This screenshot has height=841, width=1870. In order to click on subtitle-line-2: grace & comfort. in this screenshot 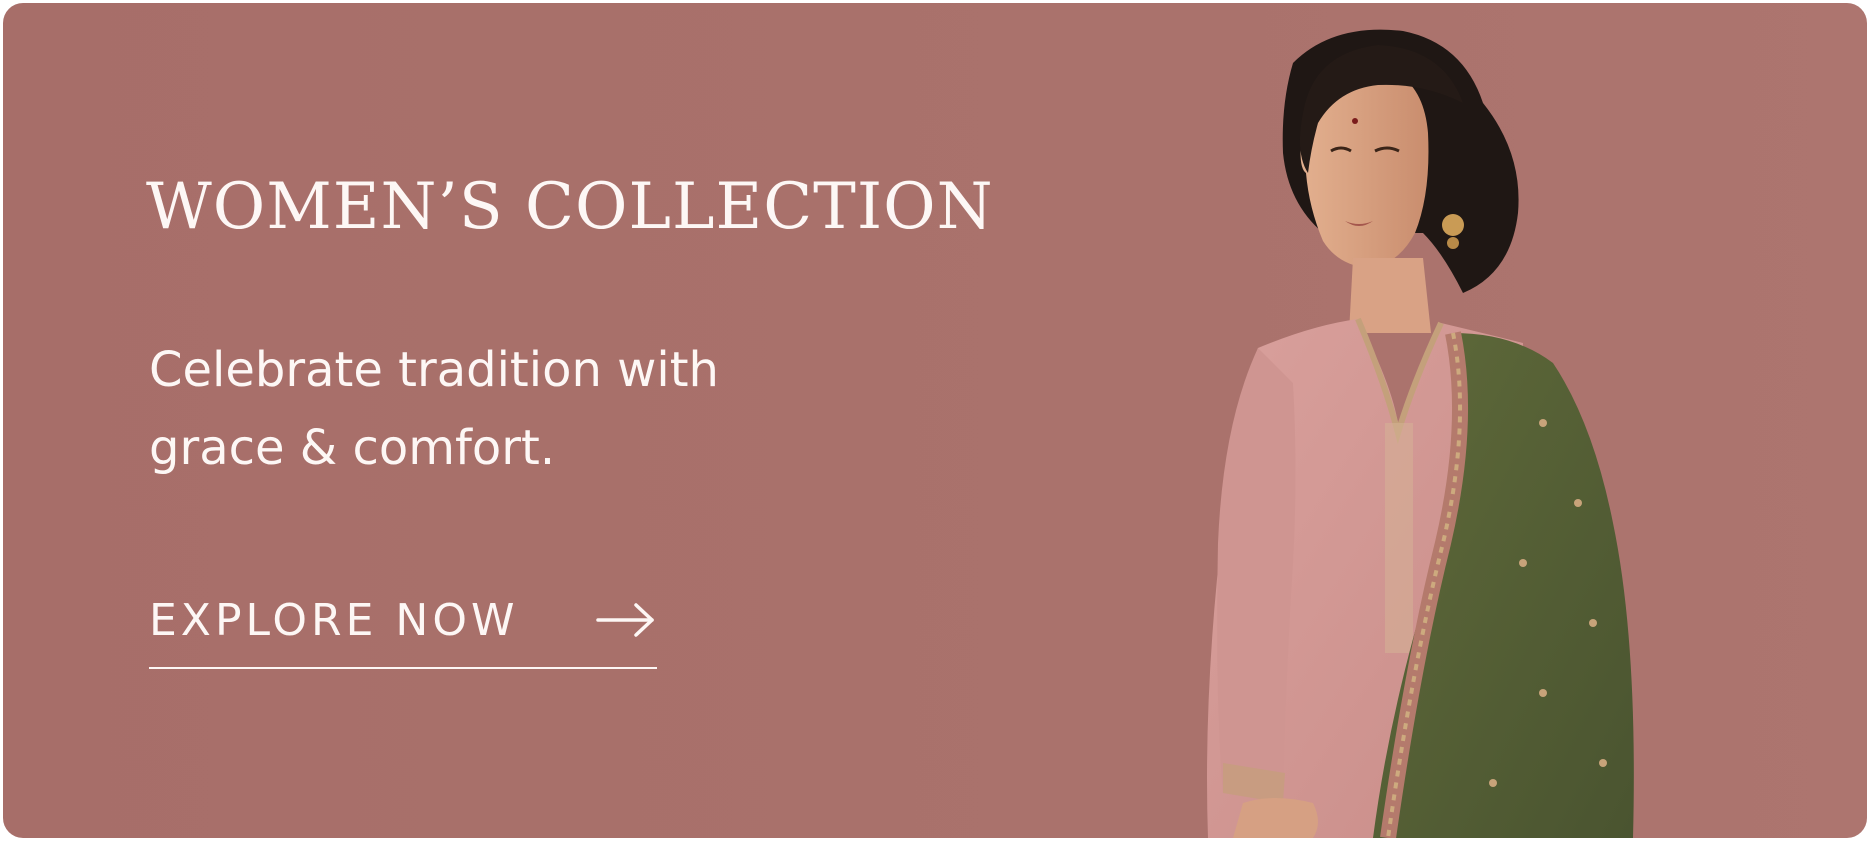, I will do `click(352, 448)`.